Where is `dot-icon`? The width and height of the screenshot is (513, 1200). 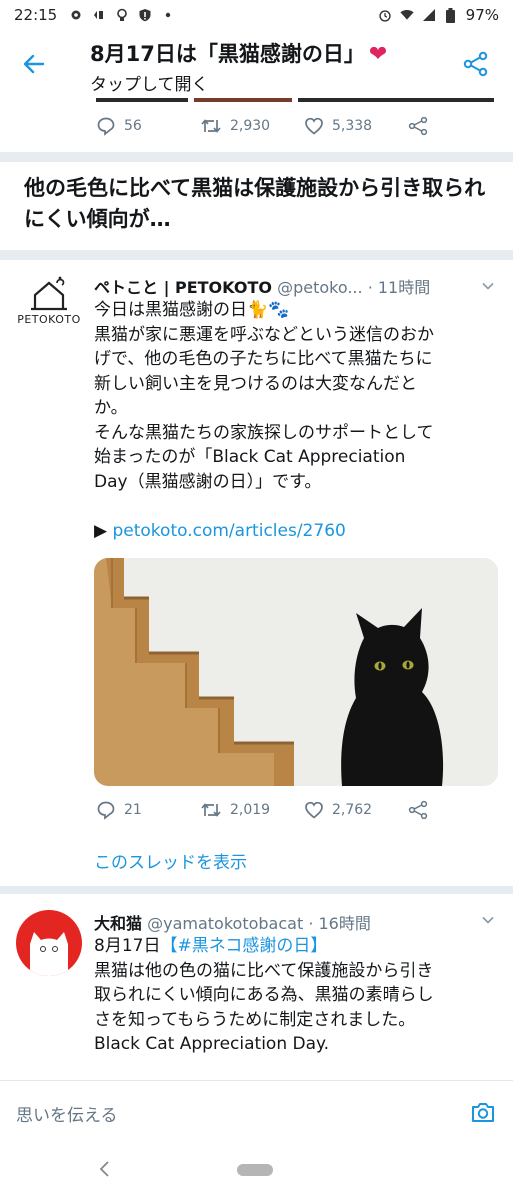 dot-icon is located at coordinates (168, 15).